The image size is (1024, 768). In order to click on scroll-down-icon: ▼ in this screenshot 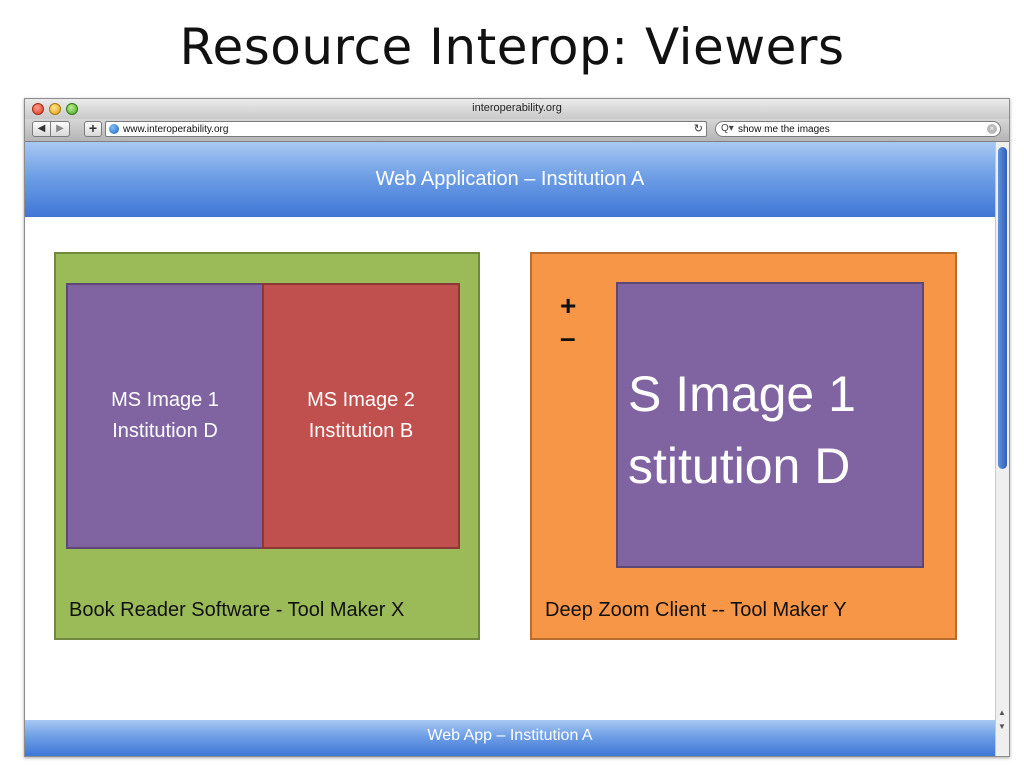, I will do `click(1002, 726)`.